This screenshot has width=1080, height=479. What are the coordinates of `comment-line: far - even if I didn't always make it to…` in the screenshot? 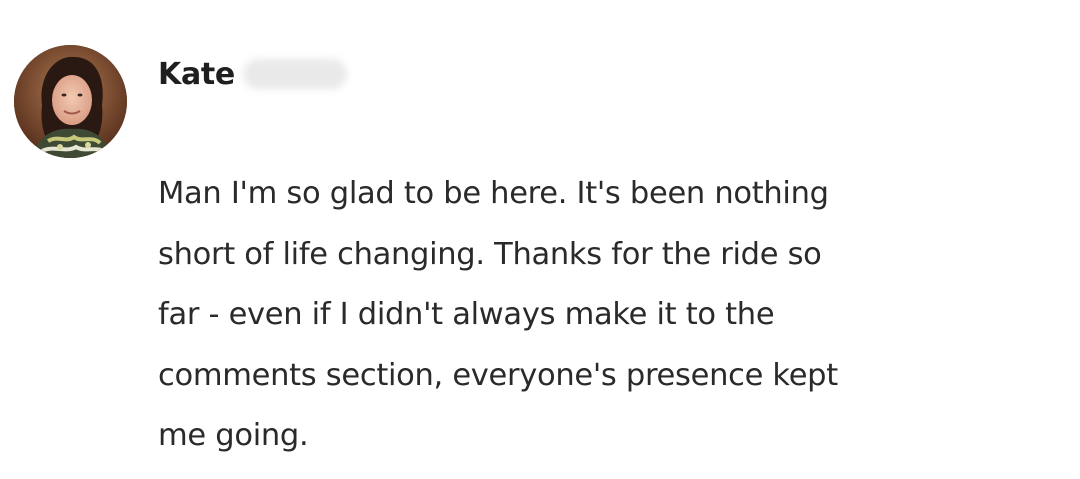 It's located at (466, 314).